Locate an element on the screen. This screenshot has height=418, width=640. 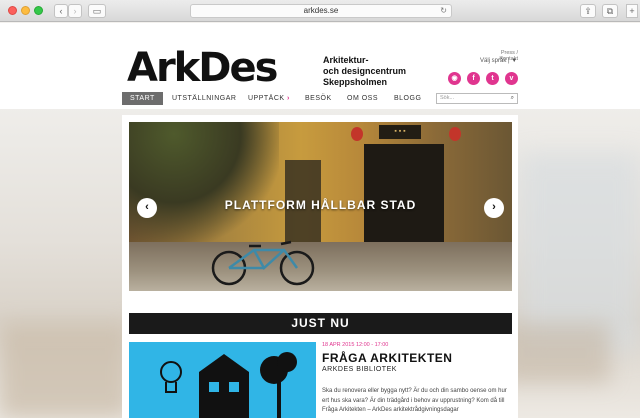
forward-icon: › is located at coordinates (75, 11).